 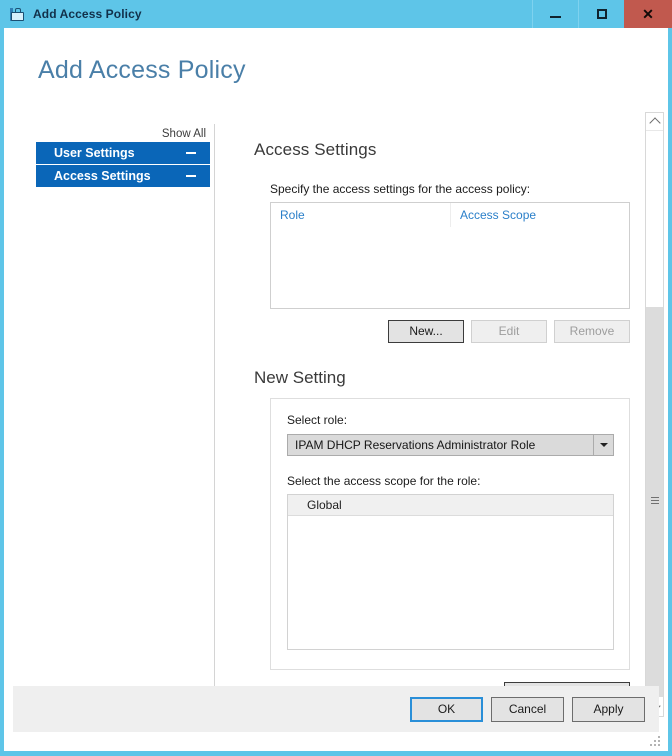 I want to click on sidebar-item-access-settings: Access Settings, so click(x=123, y=176).